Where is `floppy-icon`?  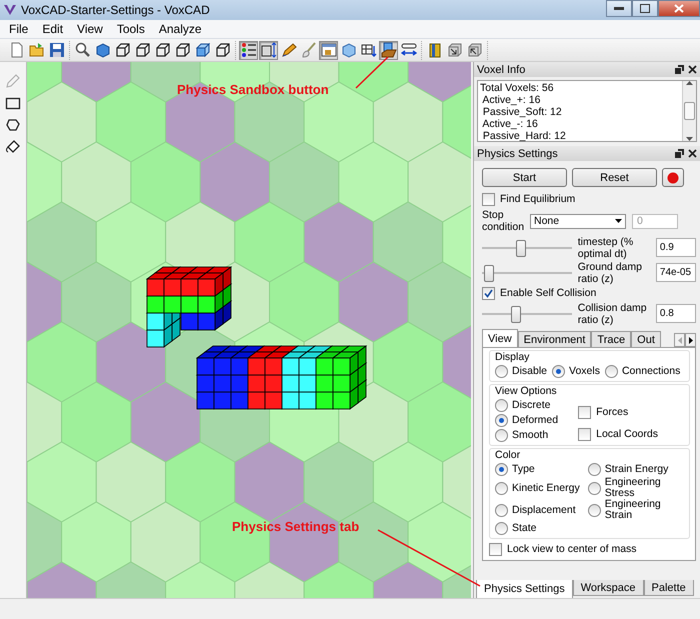
floppy-icon is located at coordinates (56, 50).